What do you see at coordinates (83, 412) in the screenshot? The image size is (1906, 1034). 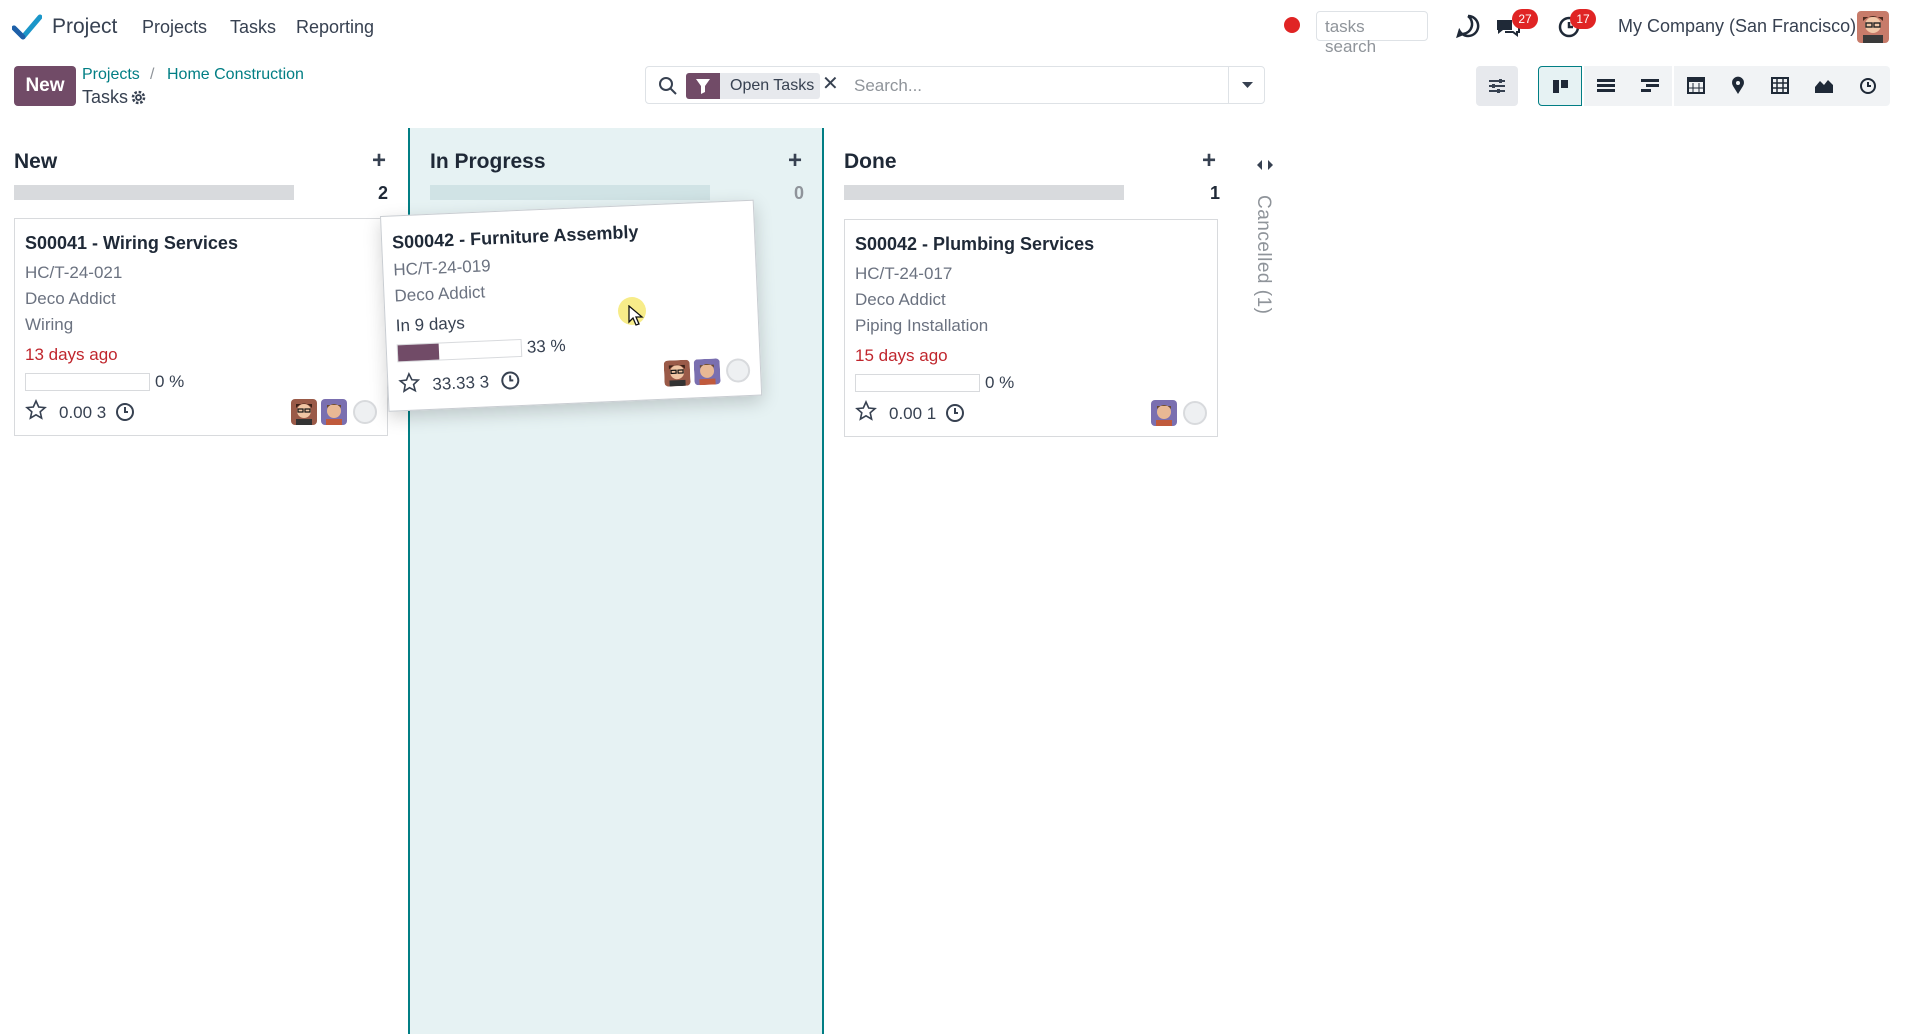 I see `task-allocated-hours: 0.00 3` at bounding box center [83, 412].